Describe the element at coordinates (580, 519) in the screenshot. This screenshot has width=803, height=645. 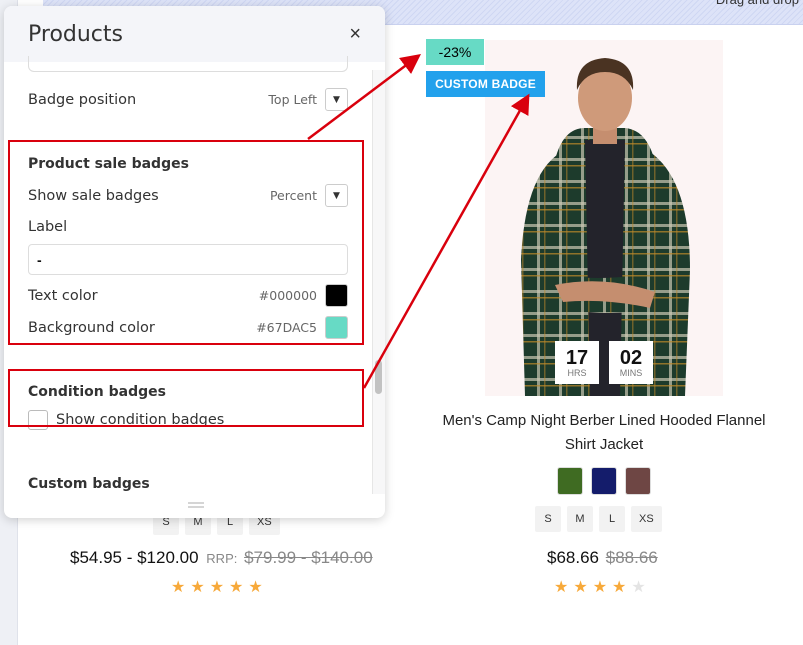
I see `size-option: M` at that location.